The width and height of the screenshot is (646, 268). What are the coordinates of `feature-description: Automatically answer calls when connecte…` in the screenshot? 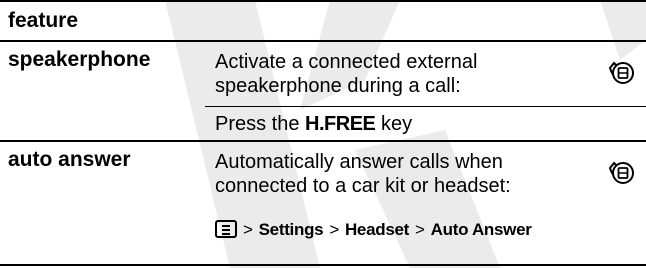 It's located at (363, 174).